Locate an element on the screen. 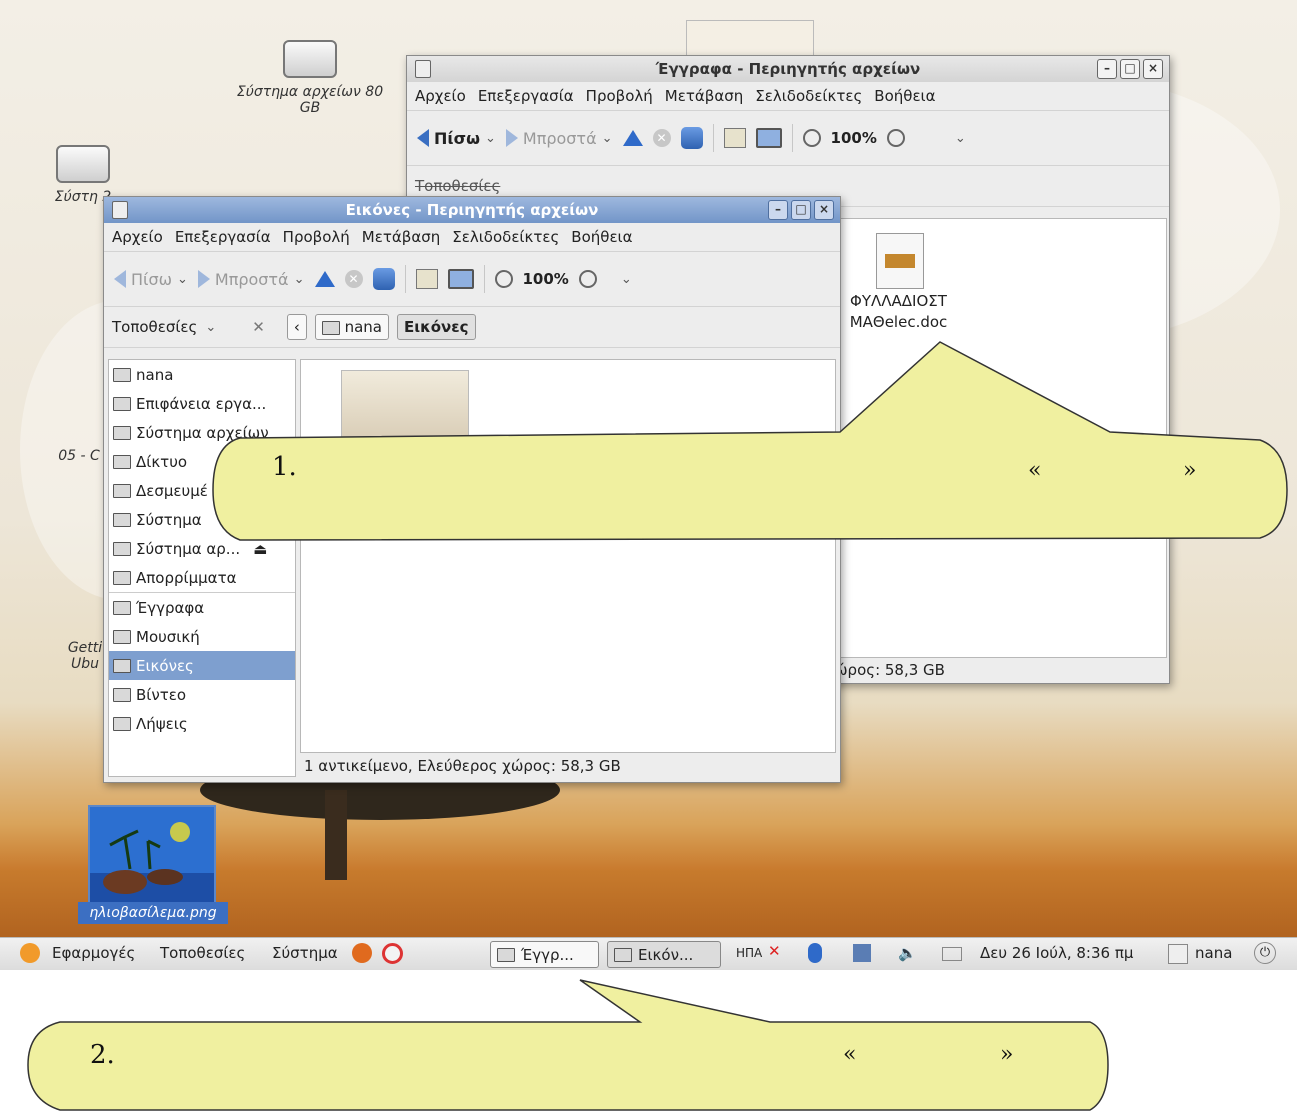 The height and width of the screenshot is (1114, 1297). callout-2-number: 2. is located at coordinates (102, 1055).